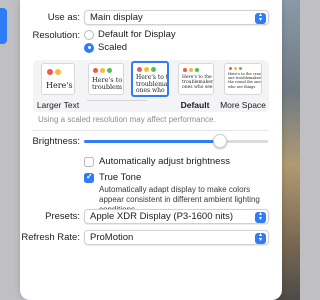 Image resolution: width=320 pixels, height=300 pixels. I want to click on auto-brightness-label: Automatically adjust brightness, so click(164, 161).